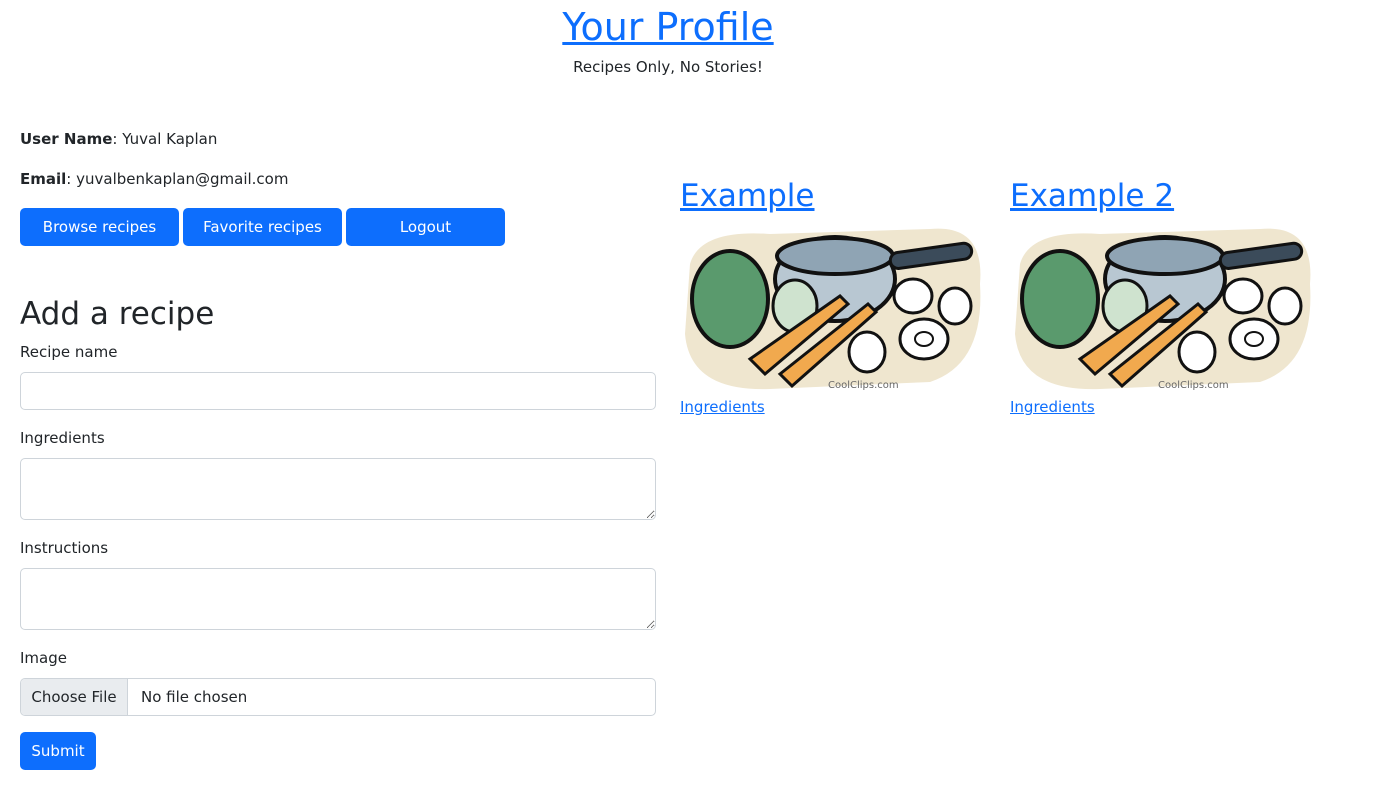  Describe the element at coordinates (117, 314) in the screenshot. I see `add-recipe-heading: Add a recipe` at that location.